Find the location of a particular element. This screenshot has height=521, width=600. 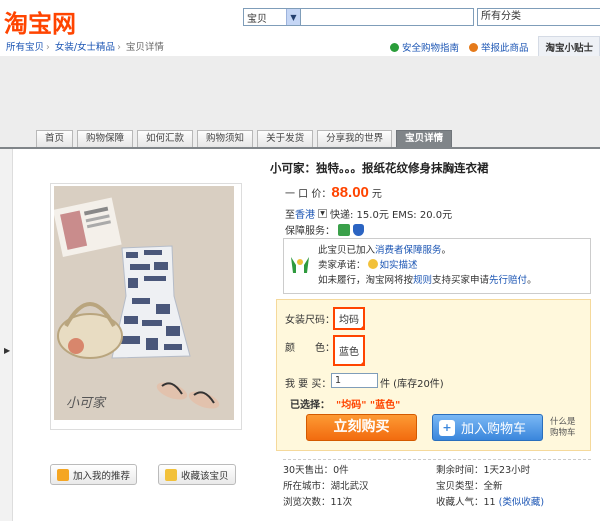

rules-link: 规则 is located at coordinates (422, 280).